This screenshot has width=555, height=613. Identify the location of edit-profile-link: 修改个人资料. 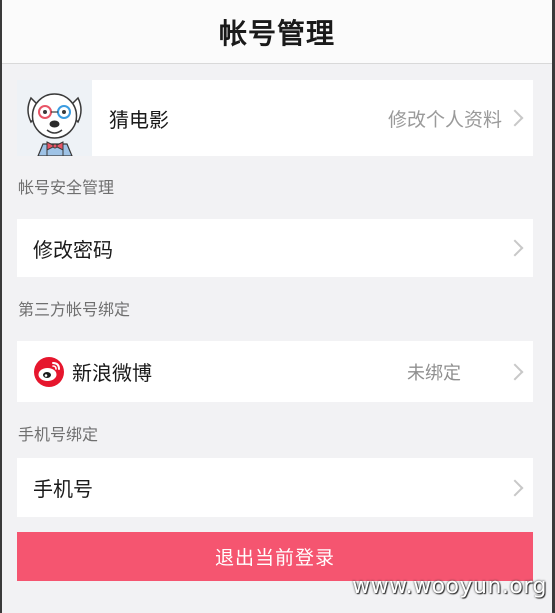
(445, 118).